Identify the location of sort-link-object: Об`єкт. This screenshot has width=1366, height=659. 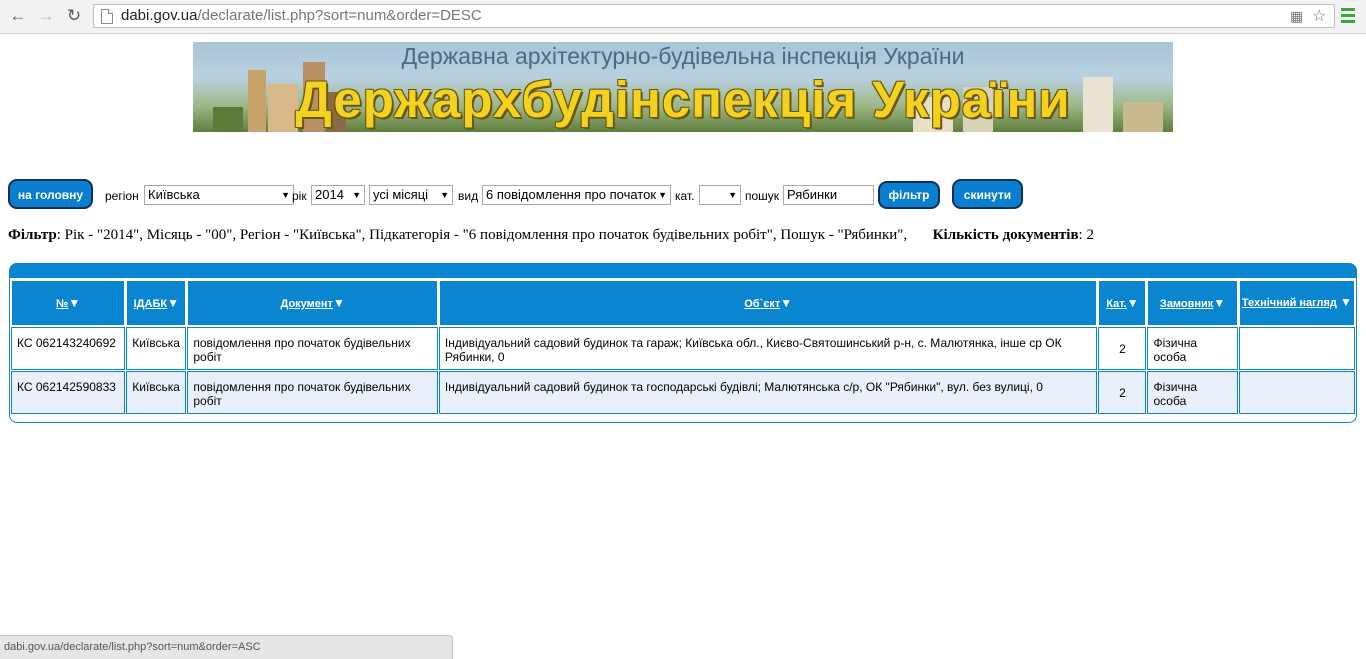
(762, 304).